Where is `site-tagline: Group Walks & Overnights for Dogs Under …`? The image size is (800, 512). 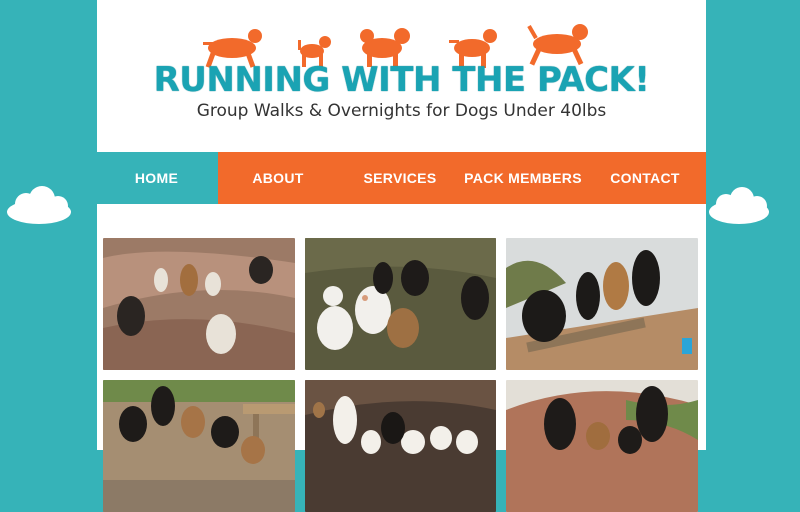 site-tagline: Group Walks & Overnights for Dogs Under … is located at coordinates (401, 111).